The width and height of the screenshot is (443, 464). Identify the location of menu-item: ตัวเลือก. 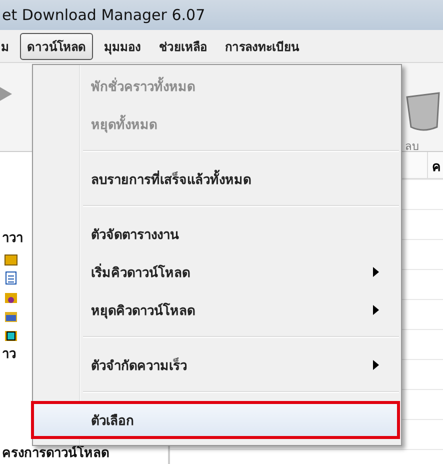
(215, 420).